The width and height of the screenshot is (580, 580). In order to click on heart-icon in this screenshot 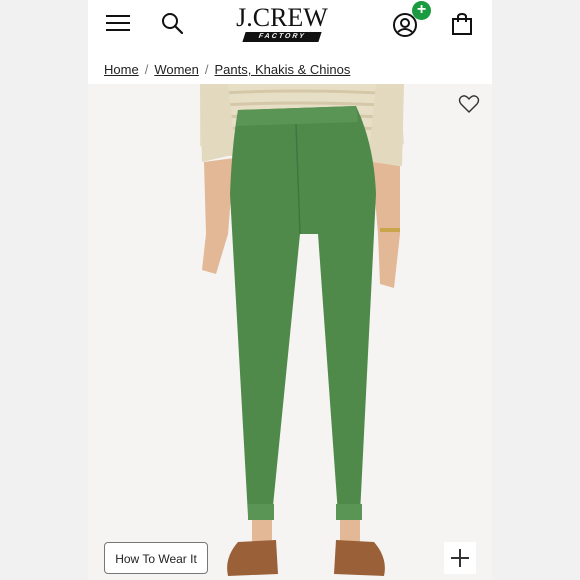, I will do `click(469, 104)`.